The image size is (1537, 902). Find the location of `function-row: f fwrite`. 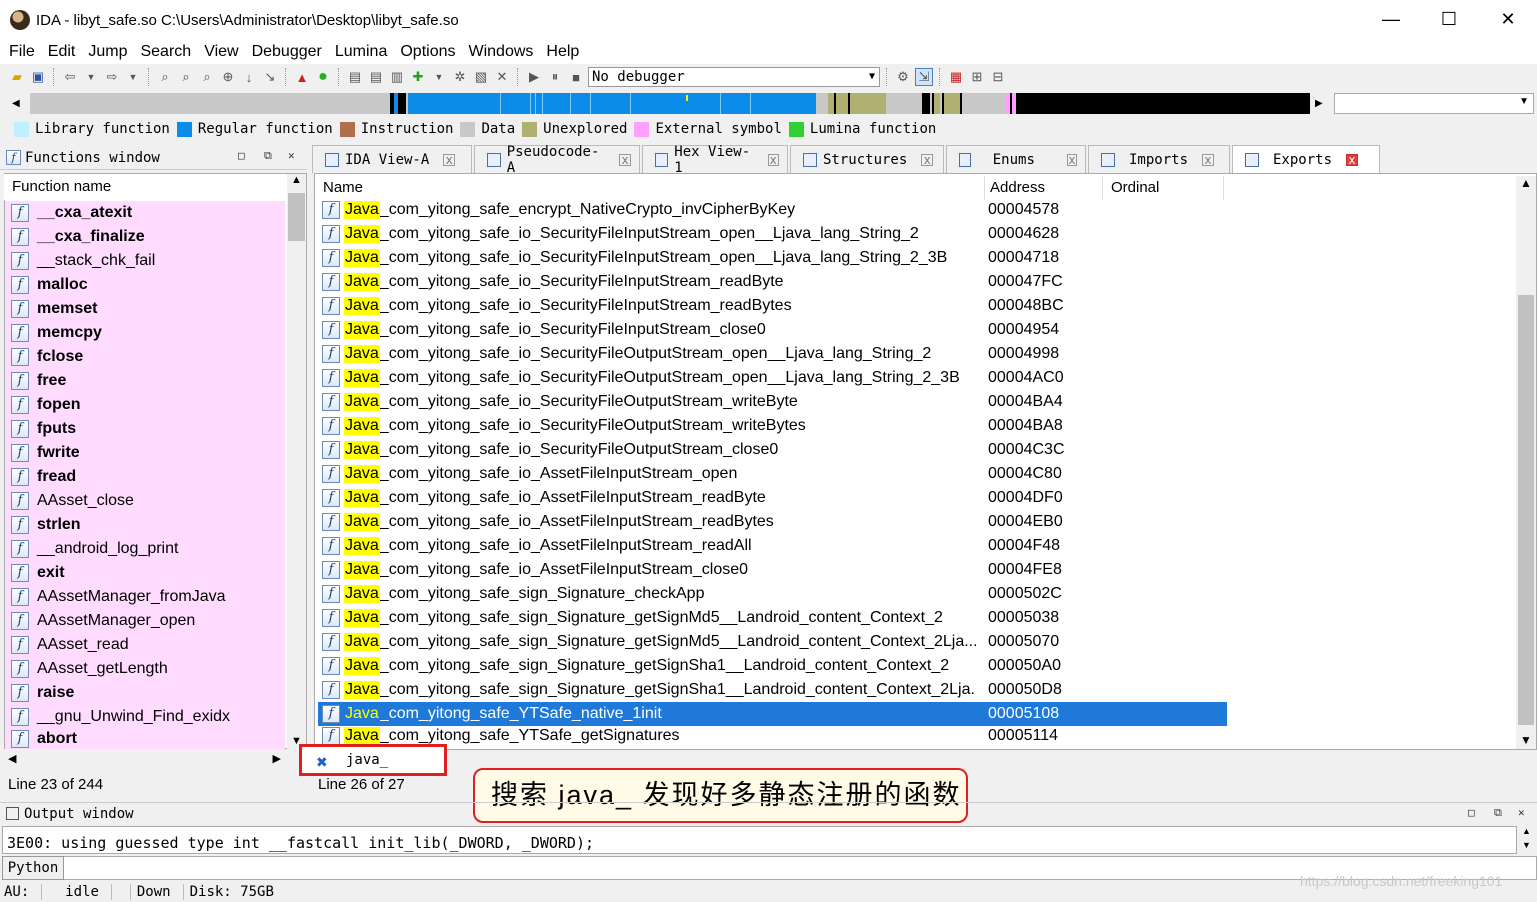

function-row: f fwrite is located at coordinates (145, 453).